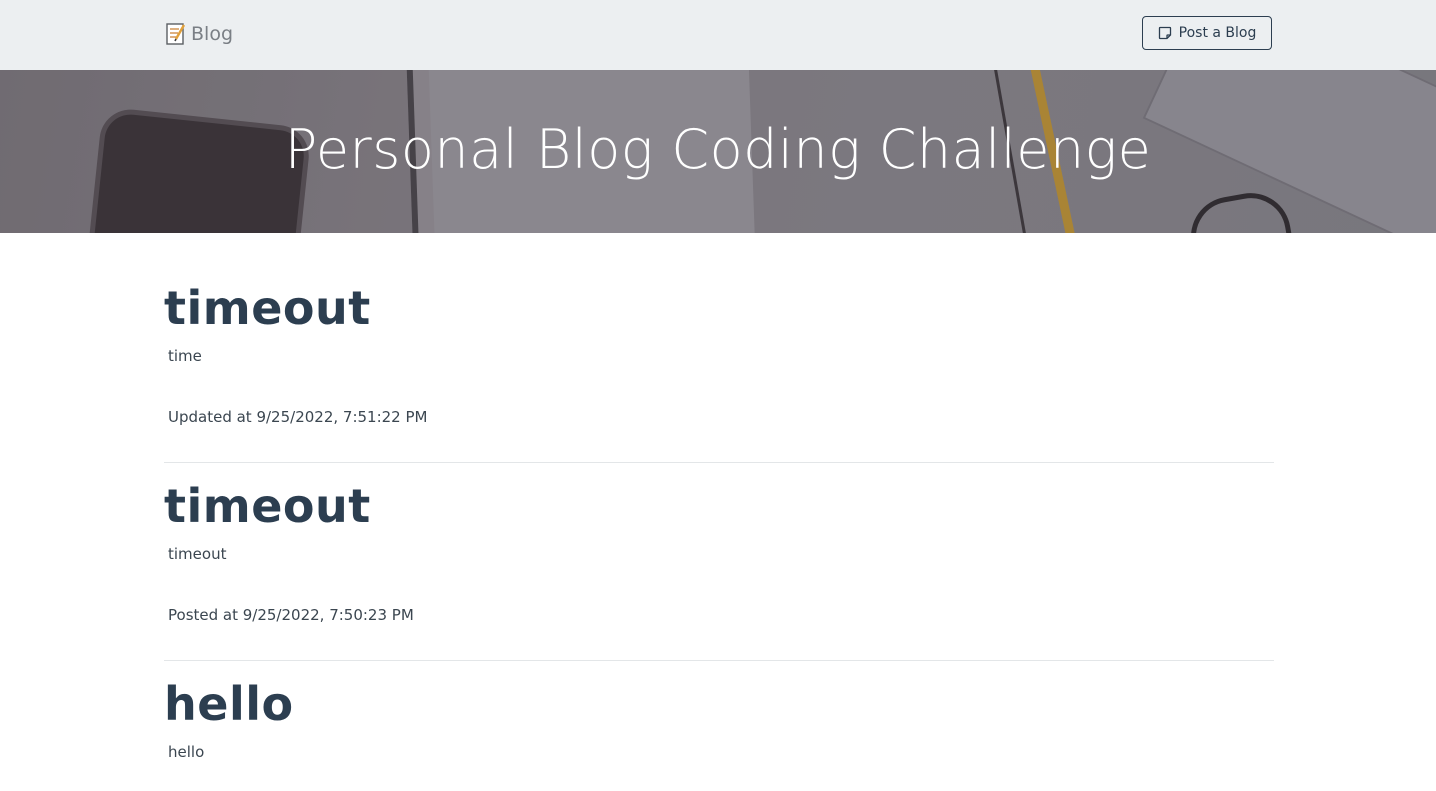  I want to click on hero-title: Personal Blog Coding Challenge, so click(718, 149).